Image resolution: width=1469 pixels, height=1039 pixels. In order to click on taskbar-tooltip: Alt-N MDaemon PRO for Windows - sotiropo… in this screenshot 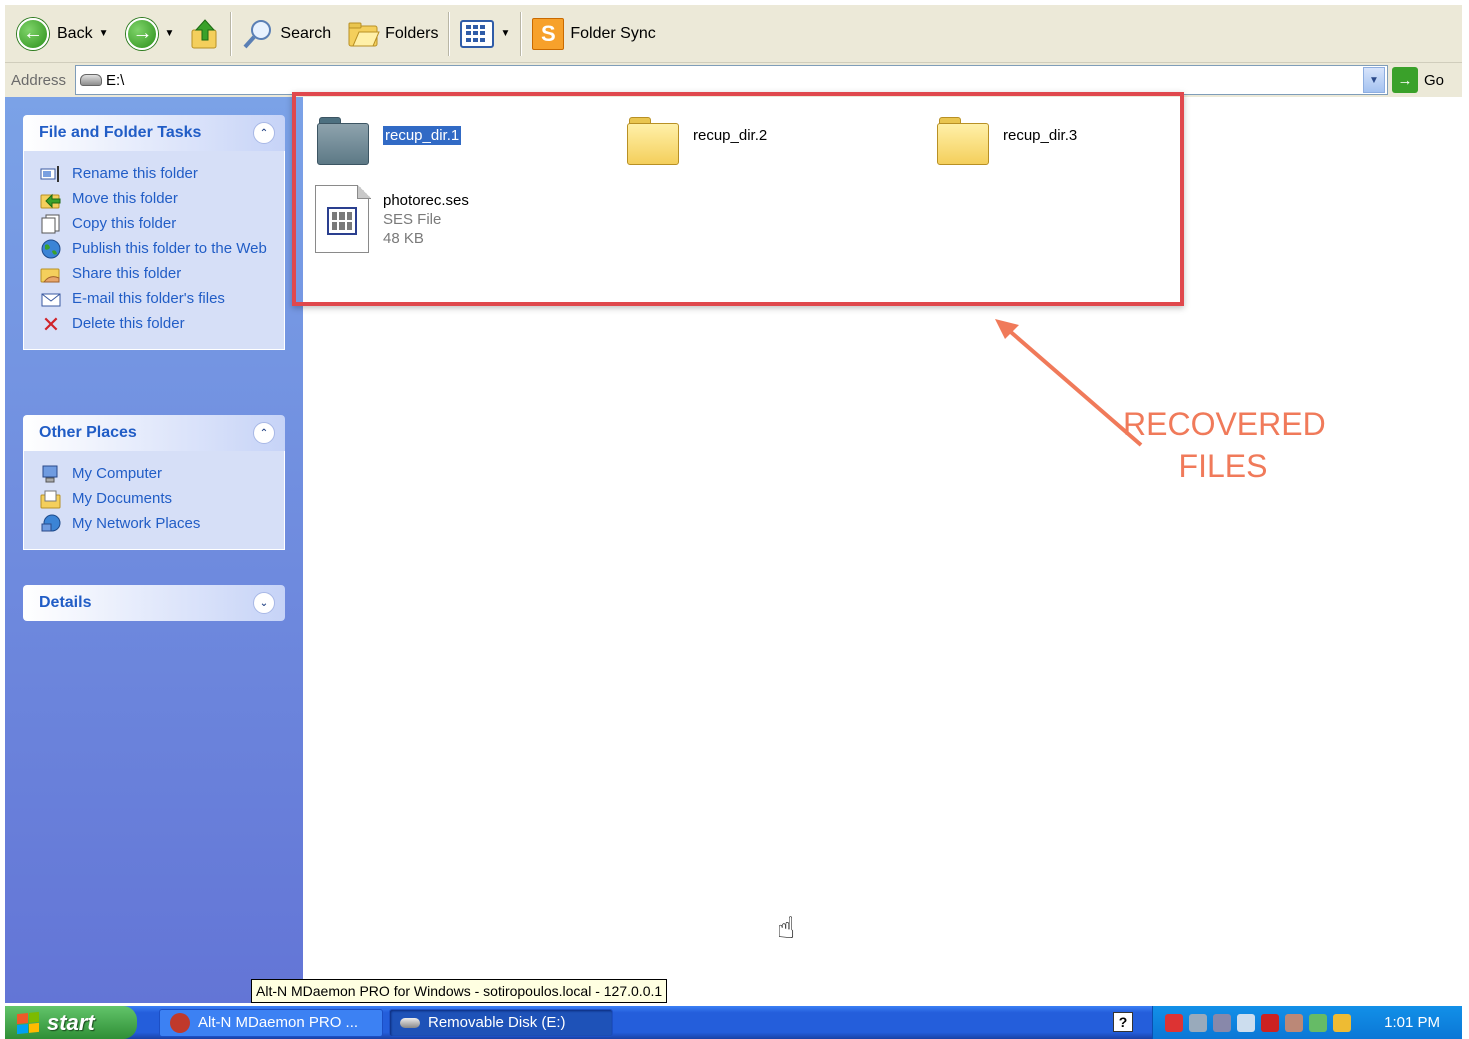, I will do `click(459, 991)`.